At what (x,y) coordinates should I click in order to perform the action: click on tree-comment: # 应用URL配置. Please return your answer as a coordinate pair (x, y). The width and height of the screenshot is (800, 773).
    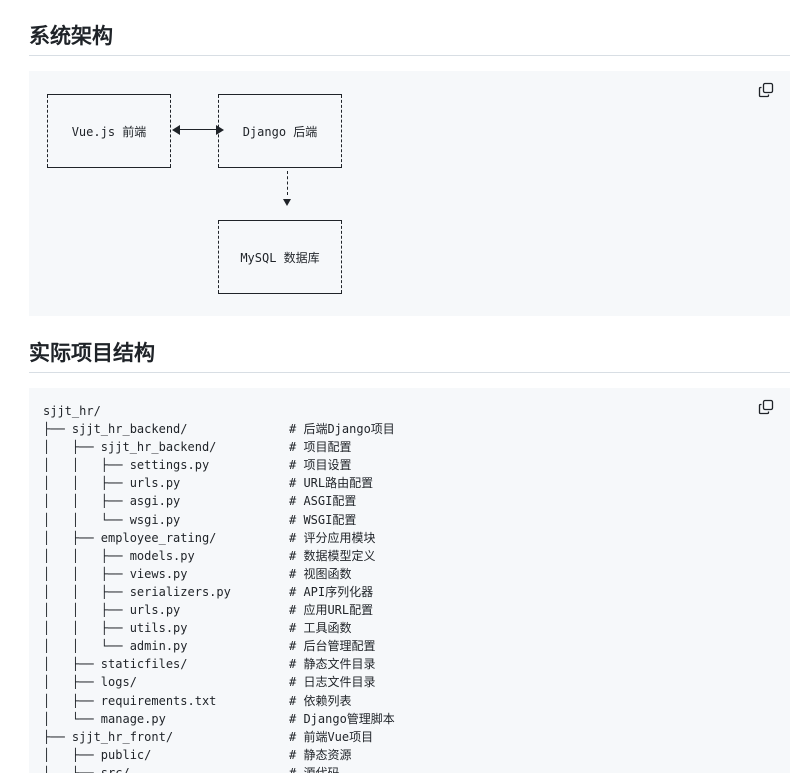
    Looking at the image, I should click on (331, 610).